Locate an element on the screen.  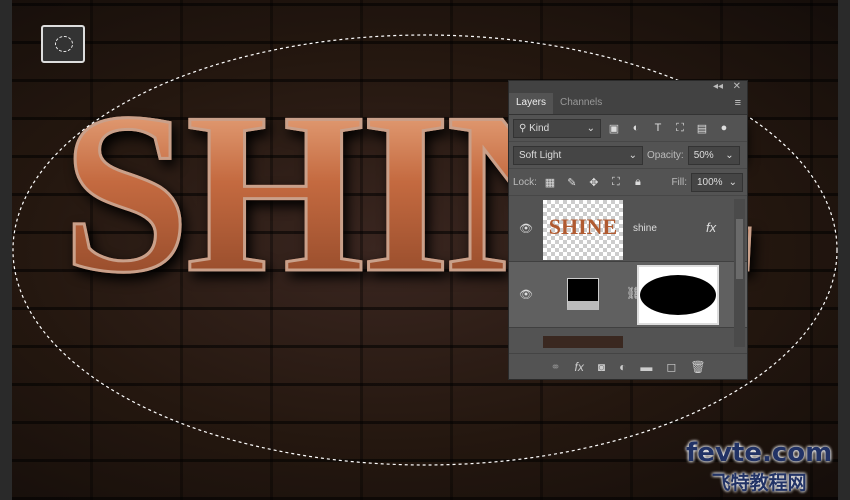
opacity-field: 50% ⌄ is located at coordinates (713, 155).